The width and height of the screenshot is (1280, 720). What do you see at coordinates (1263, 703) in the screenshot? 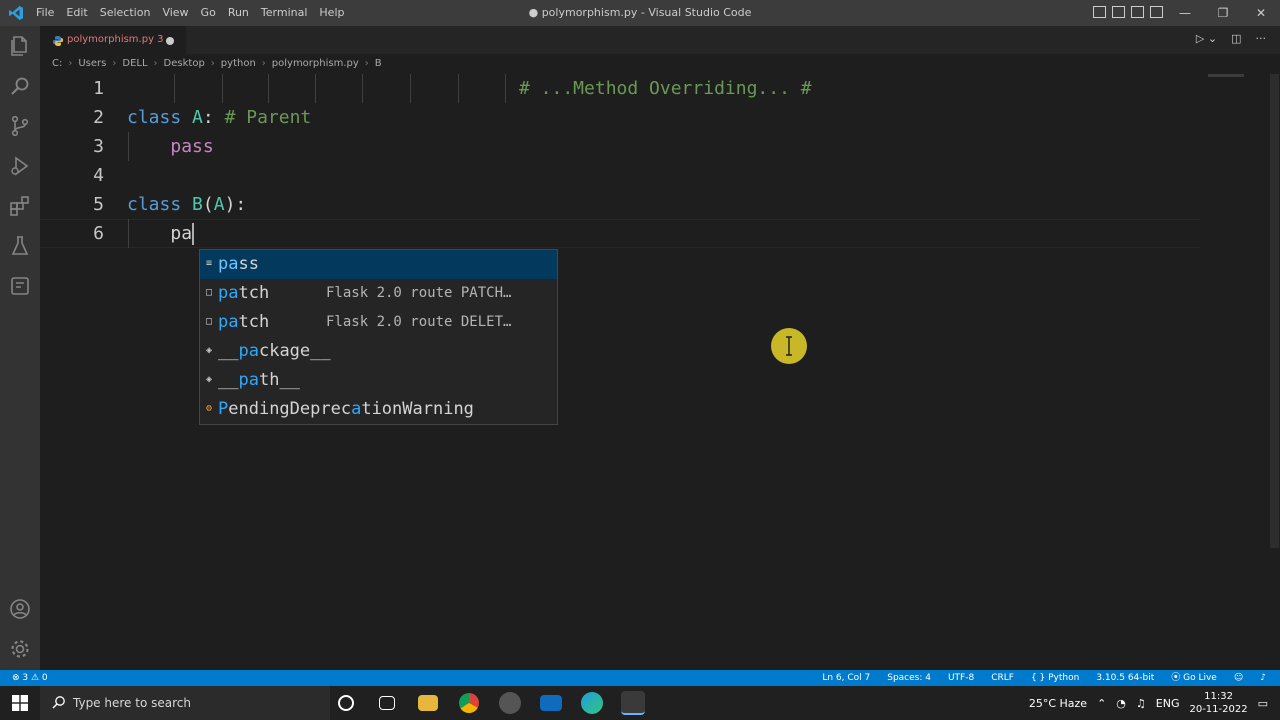
I see `notification-center-icon: ▭` at bounding box center [1263, 703].